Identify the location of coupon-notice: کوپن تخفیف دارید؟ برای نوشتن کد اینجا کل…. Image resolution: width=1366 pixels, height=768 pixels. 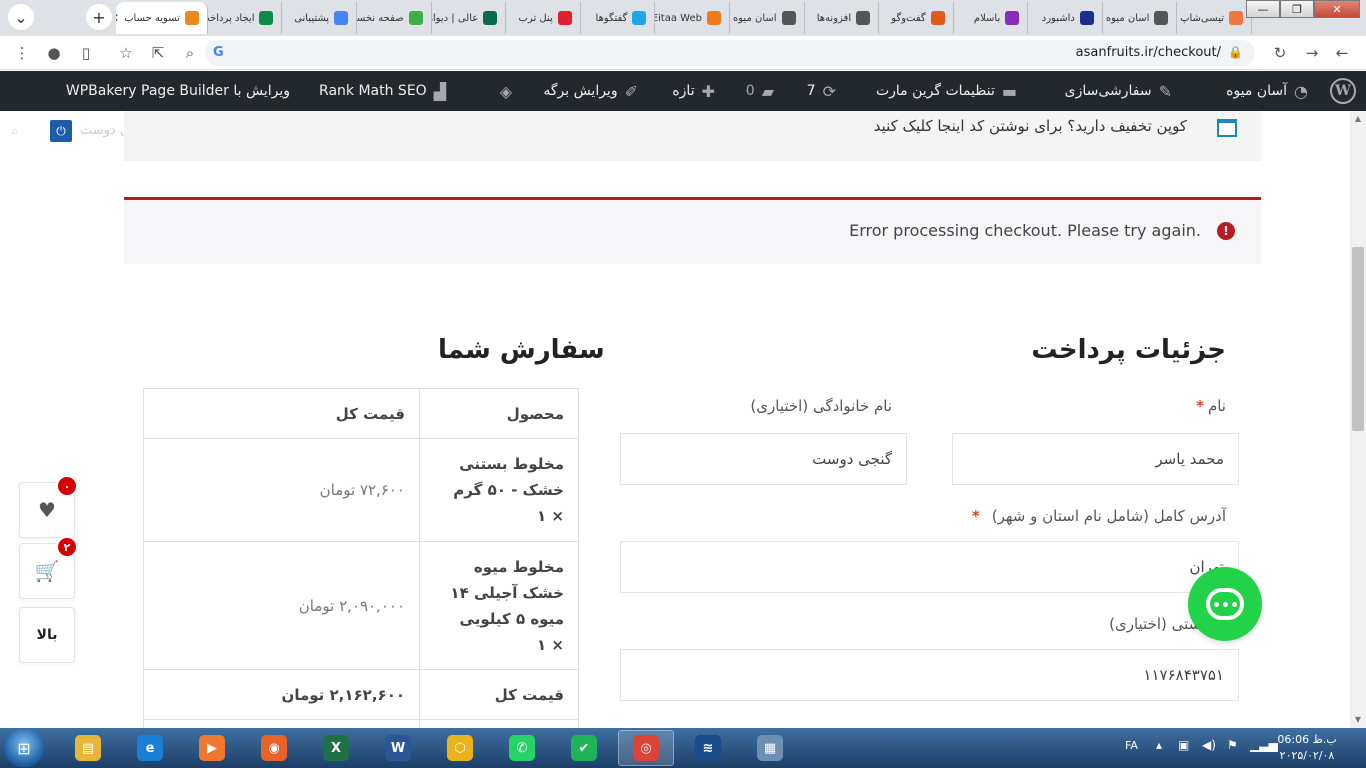
(692, 136).